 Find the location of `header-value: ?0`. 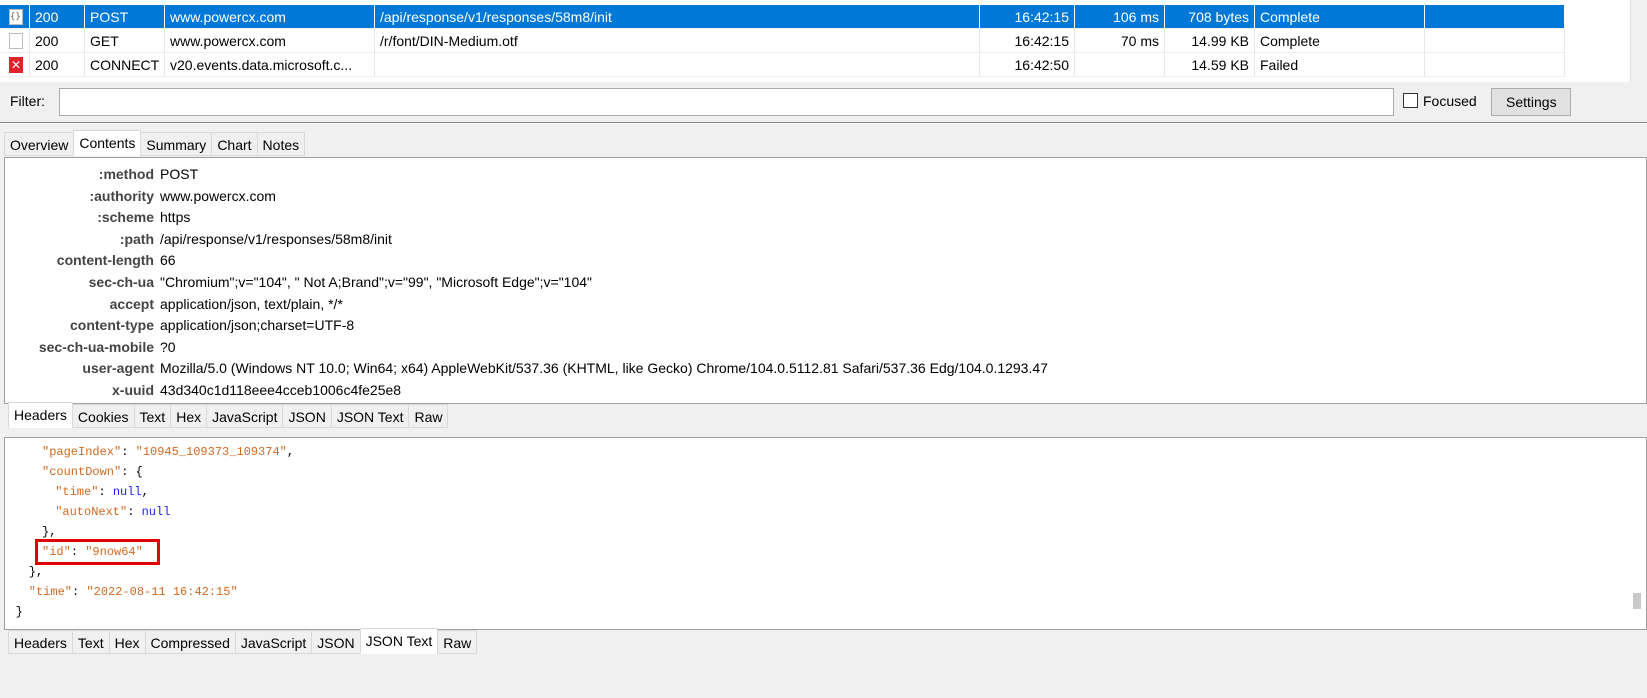

header-value: ?0 is located at coordinates (168, 346).